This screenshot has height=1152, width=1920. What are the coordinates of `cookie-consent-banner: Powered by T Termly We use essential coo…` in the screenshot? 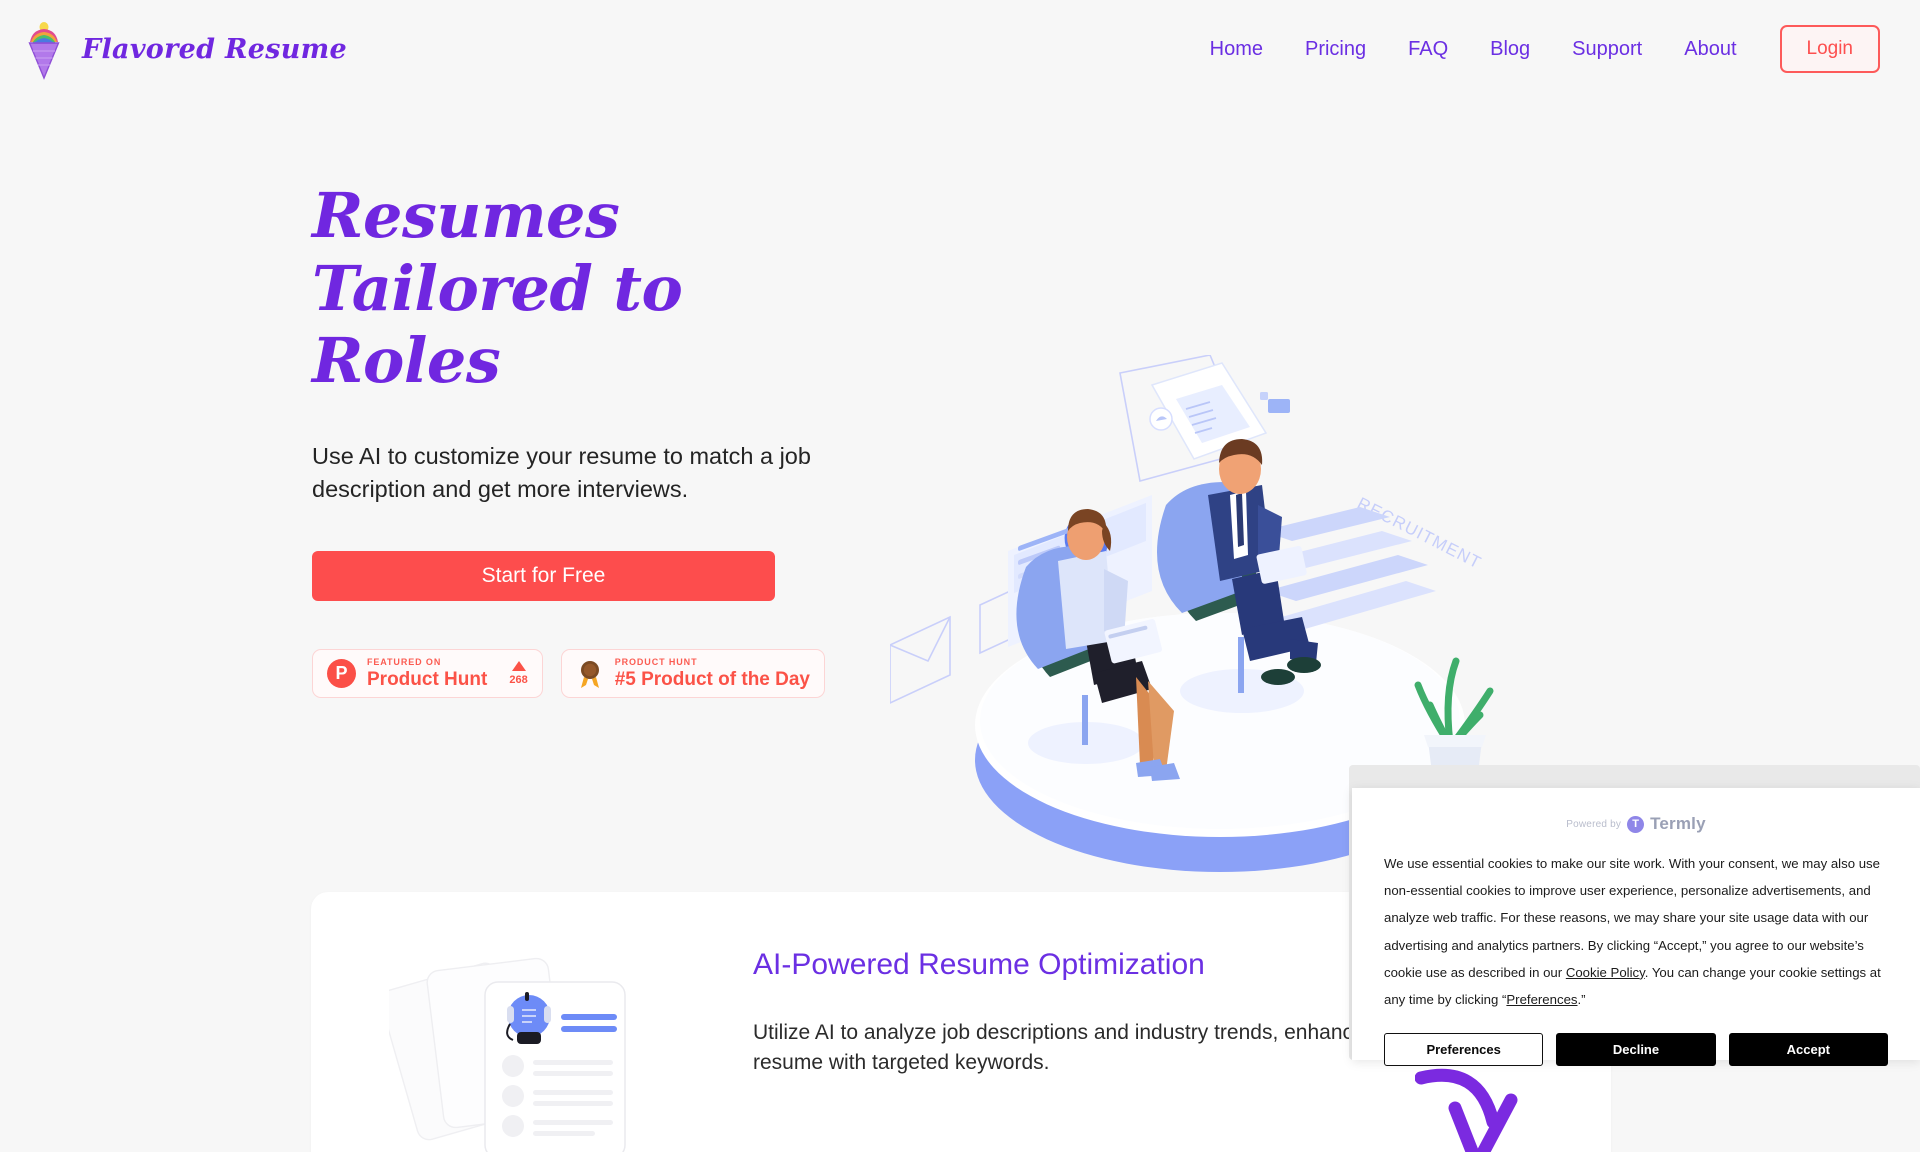 It's located at (1636, 927).